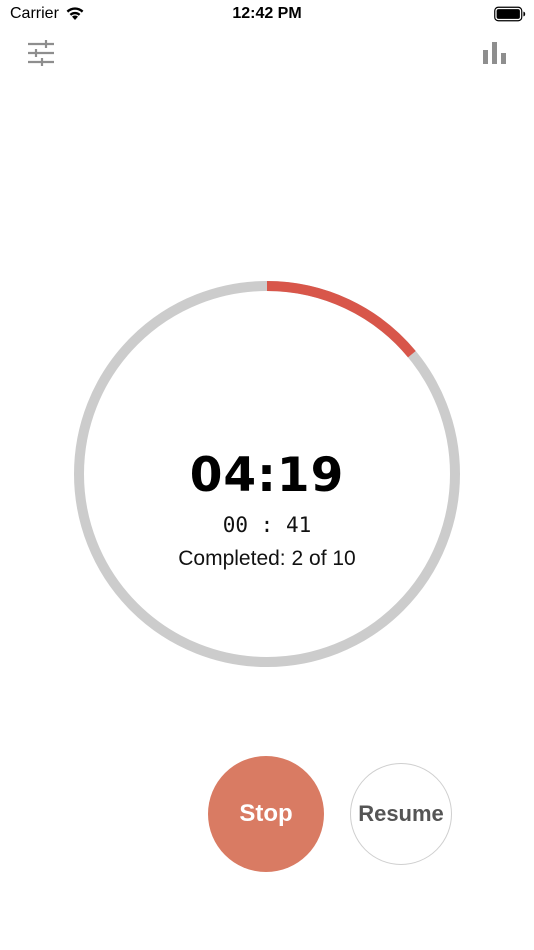  I want to click on completed-count: 2, so click(297, 558).